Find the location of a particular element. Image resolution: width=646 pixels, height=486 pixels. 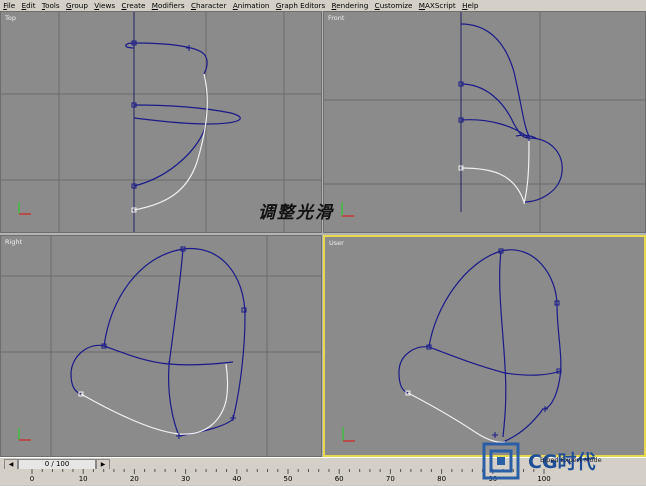

menu-graph-editors: Graph Editors is located at coordinates (301, 5).